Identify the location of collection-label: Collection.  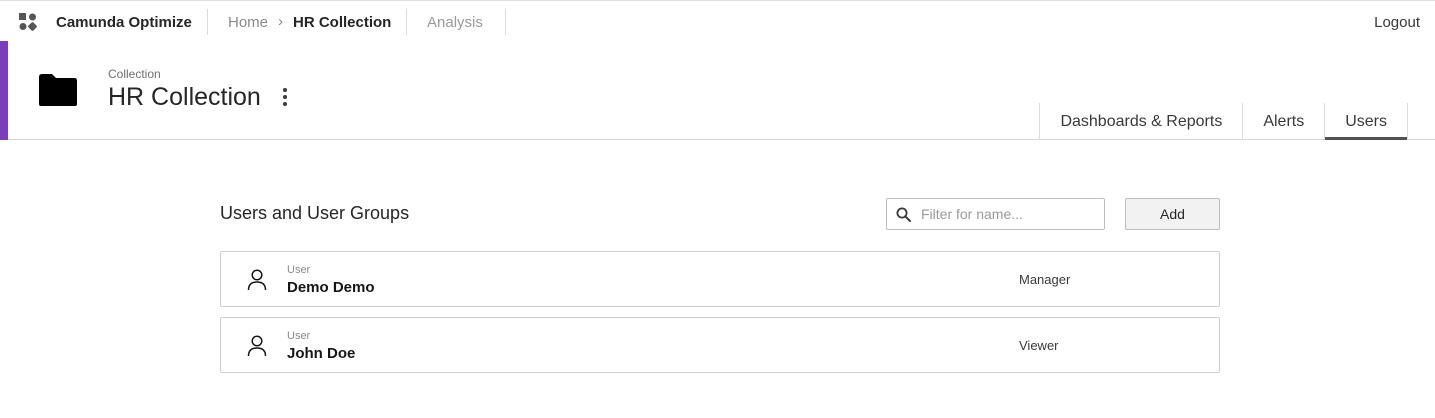
(134, 74).